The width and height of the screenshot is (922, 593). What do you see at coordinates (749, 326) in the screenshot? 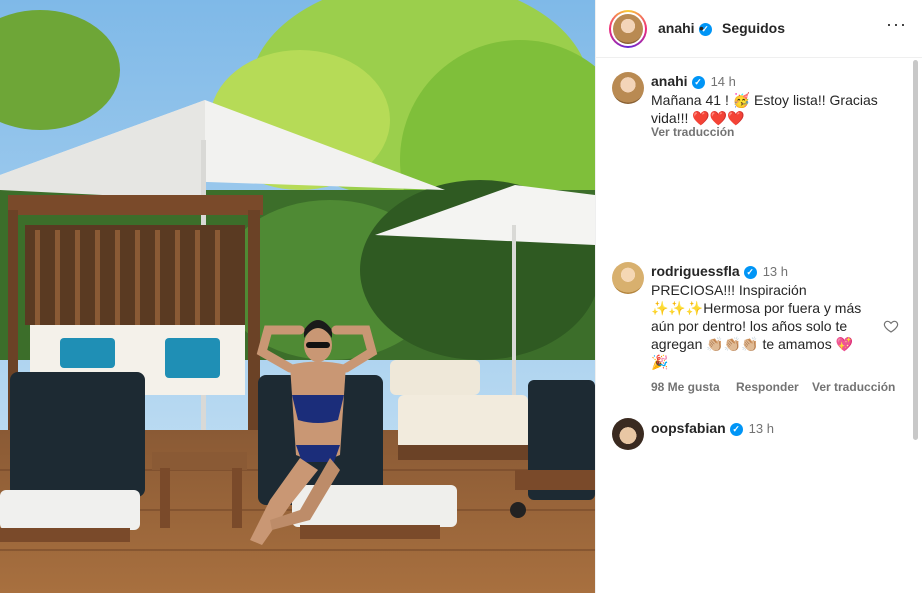
I see `comment-line-3: aún por dentro! los años solo te` at bounding box center [749, 326].